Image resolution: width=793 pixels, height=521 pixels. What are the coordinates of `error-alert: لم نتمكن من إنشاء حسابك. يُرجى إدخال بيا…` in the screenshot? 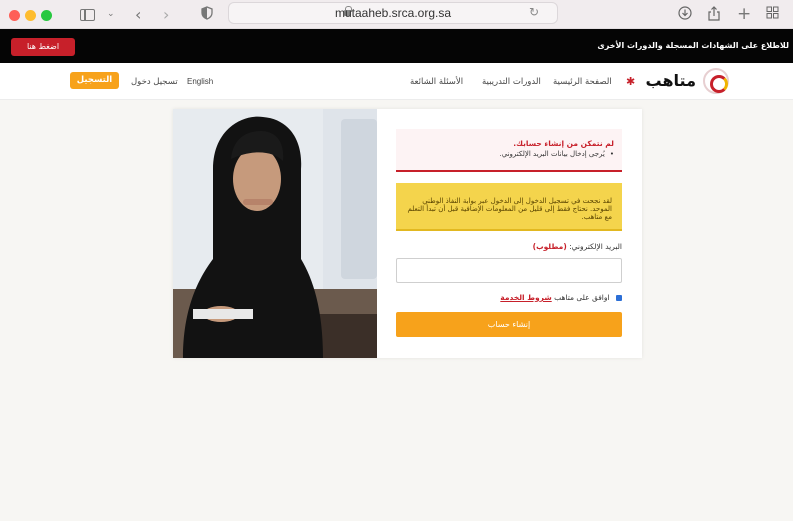 It's located at (509, 150).